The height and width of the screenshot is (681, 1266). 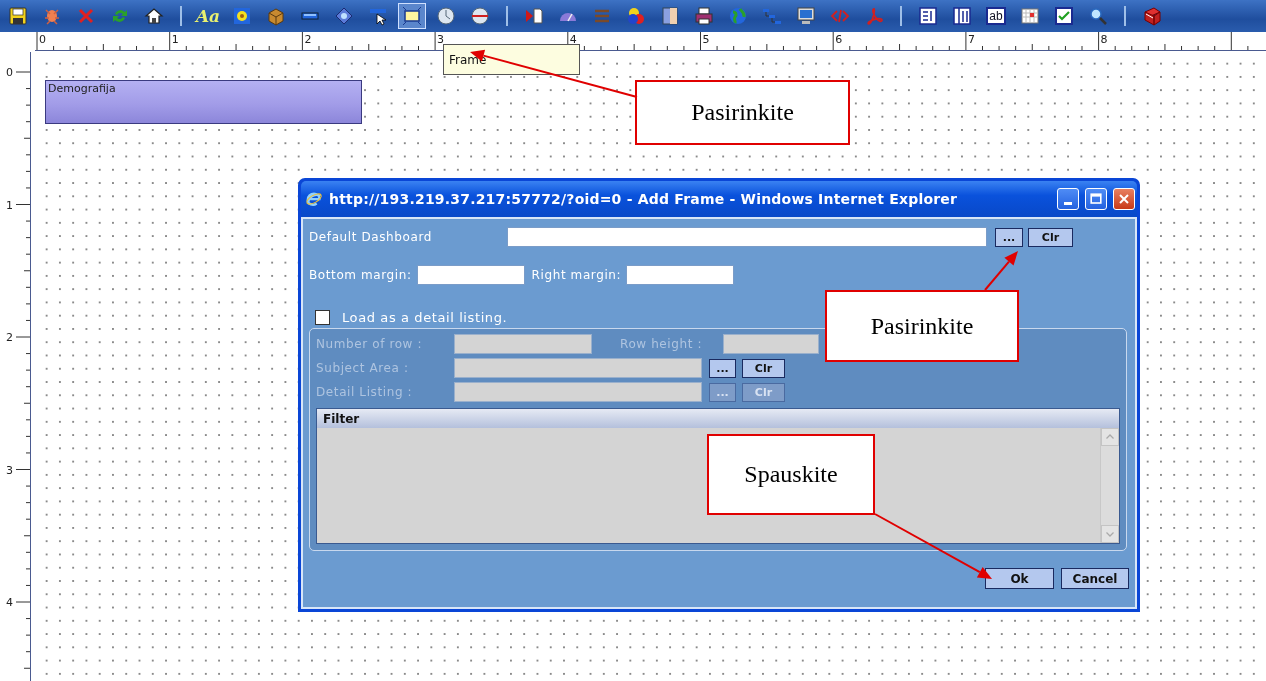 I want to click on grid-icon, so click(x=962, y=16).